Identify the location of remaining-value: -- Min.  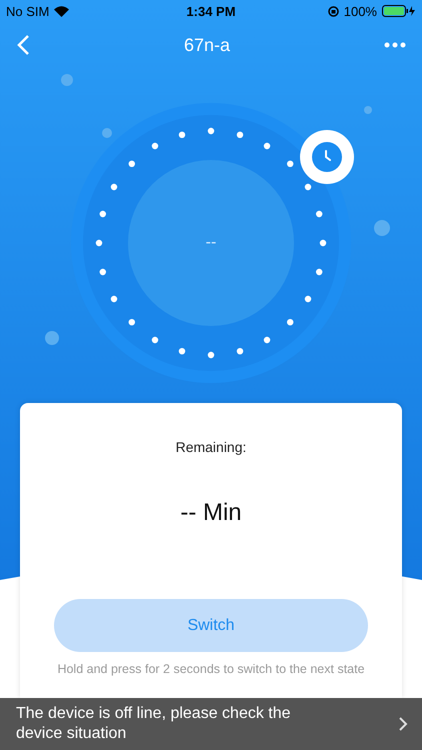
(211, 513).